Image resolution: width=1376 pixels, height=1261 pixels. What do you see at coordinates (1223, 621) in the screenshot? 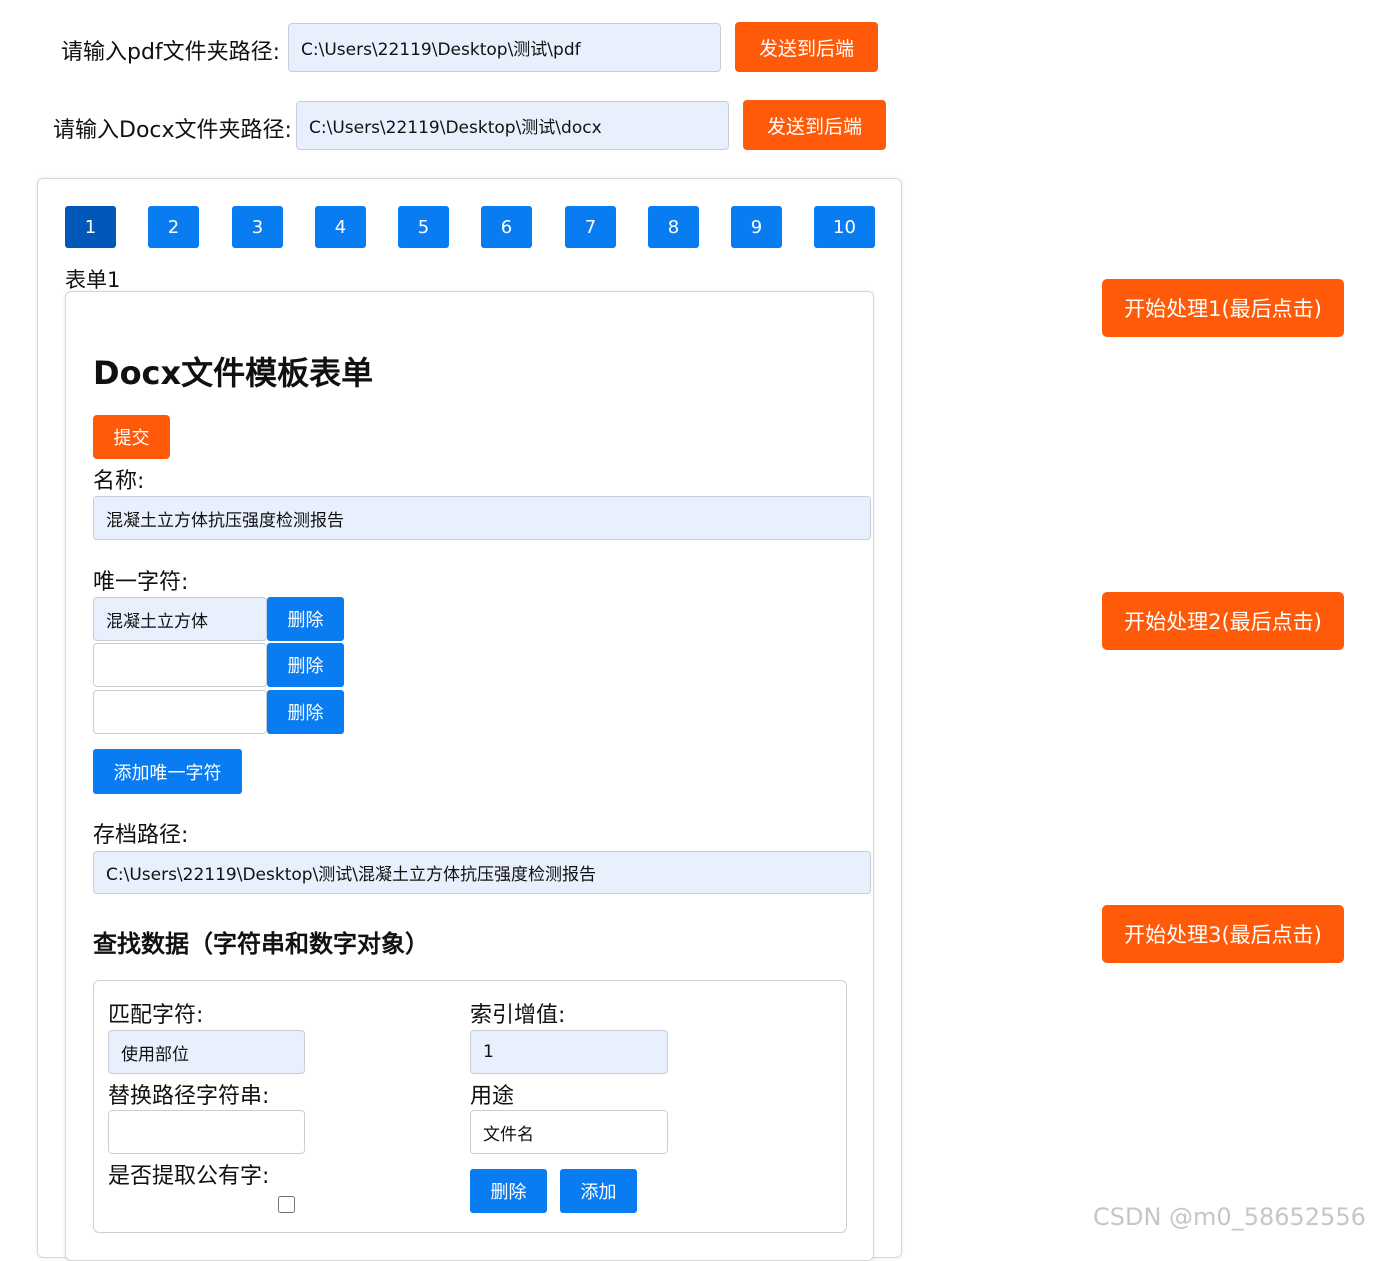
I see `start-process-2-button: 开始处理2(最后点击)` at bounding box center [1223, 621].